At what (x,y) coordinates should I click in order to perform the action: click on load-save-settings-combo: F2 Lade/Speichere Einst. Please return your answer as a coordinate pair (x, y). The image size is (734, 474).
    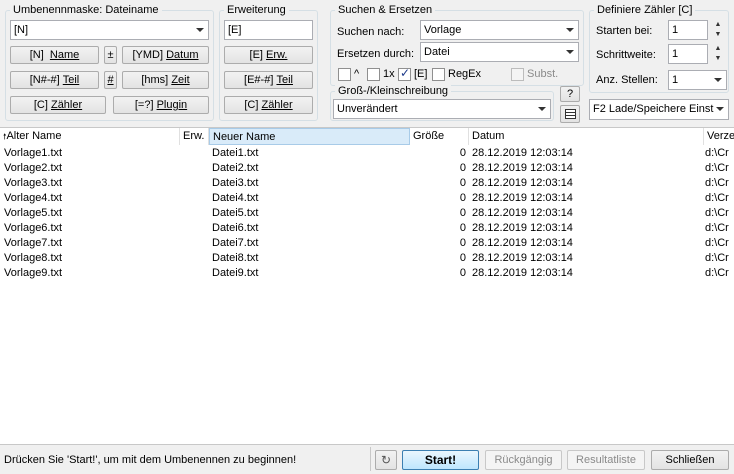
    Looking at the image, I should click on (659, 109).